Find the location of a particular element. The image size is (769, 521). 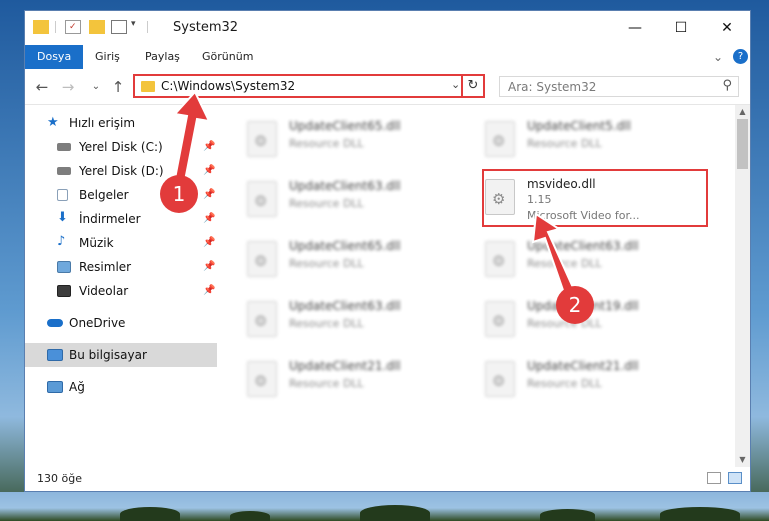

sidebar-item-label: Videolar is located at coordinates (104, 291).